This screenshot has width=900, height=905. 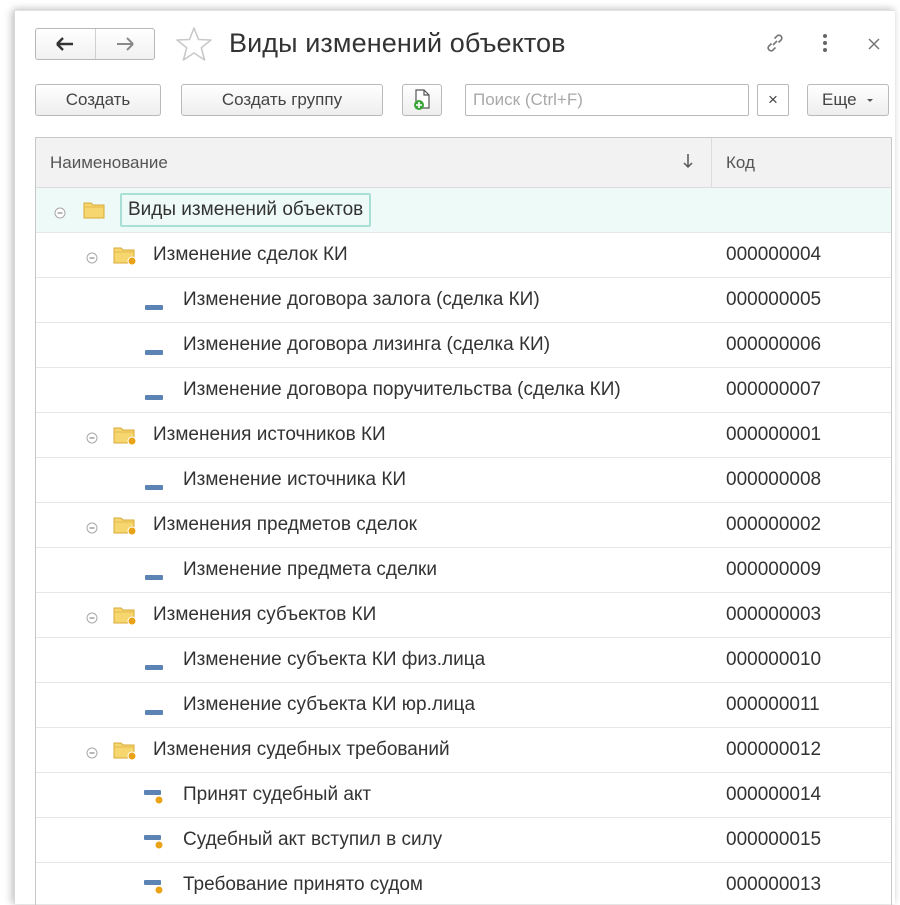 What do you see at coordinates (774, 839) in the screenshot?
I see `code-cell: 000000015` at bounding box center [774, 839].